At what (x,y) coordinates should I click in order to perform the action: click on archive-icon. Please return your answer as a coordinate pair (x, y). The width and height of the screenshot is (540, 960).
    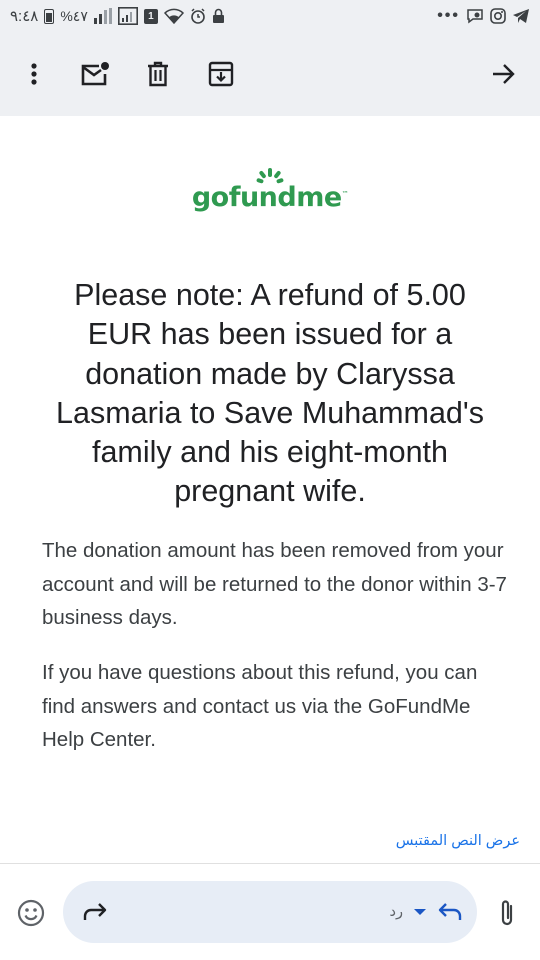
    Looking at the image, I should click on (221, 74).